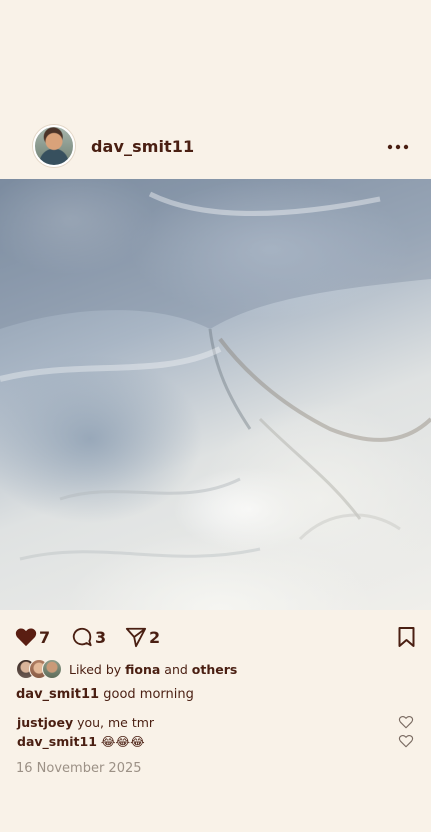 This screenshot has height=832, width=431. I want to click on comment-username: justjoey, so click(45, 722).